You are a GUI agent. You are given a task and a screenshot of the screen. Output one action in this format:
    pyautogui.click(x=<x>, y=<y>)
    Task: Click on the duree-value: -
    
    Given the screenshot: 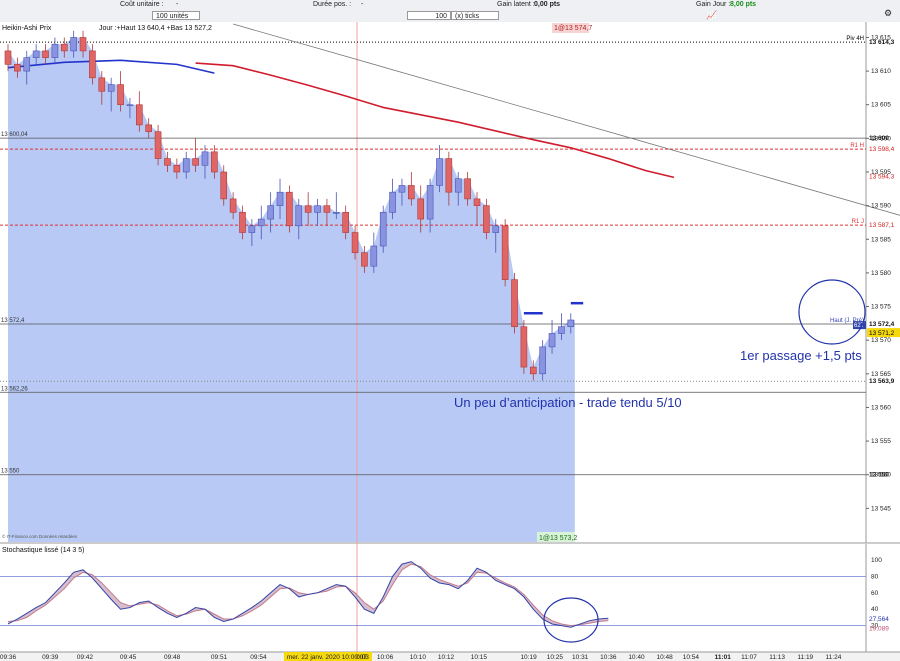 What is the action you would take?
    pyautogui.click(x=362, y=4)
    